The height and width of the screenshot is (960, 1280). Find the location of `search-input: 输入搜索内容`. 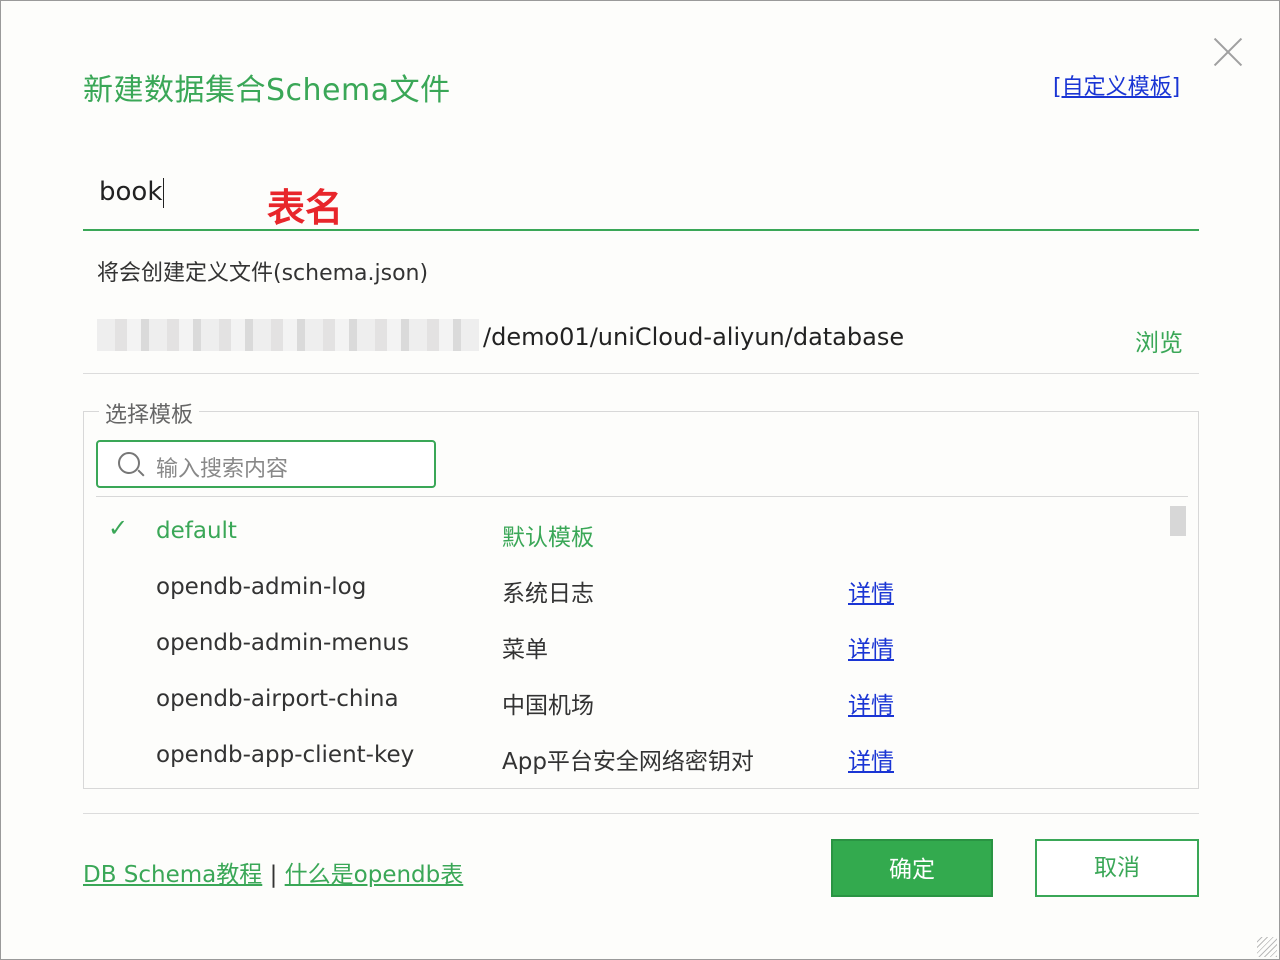

search-input: 输入搜索内容 is located at coordinates (266, 464).